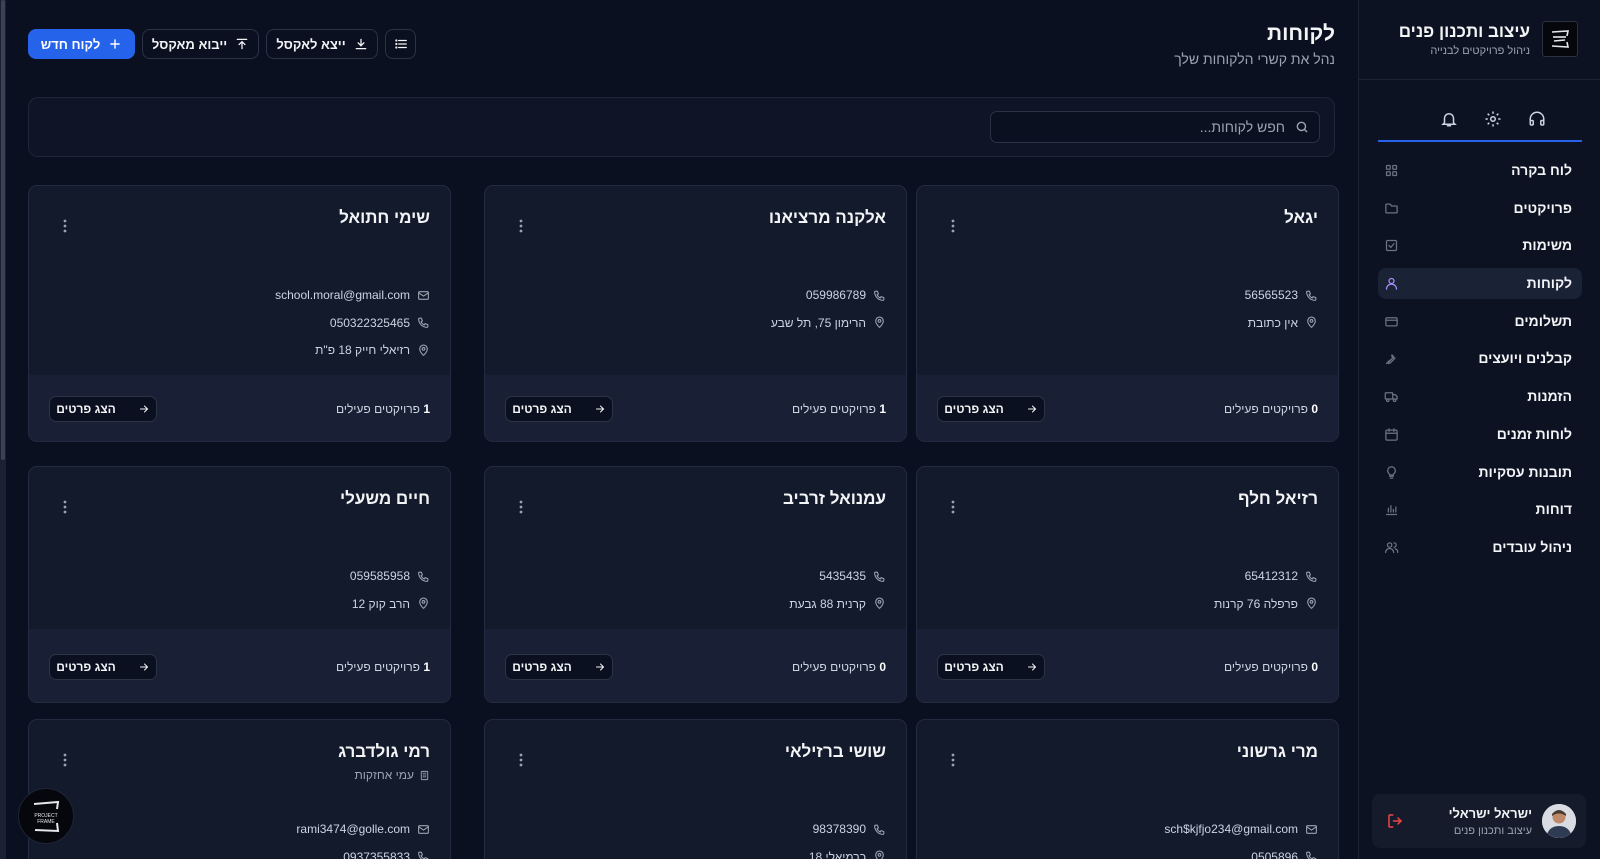  What do you see at coordinates (835, 751) in the screenshot?
I see `client-name: שושי ברזילאי` at bounding box center [835, 751].